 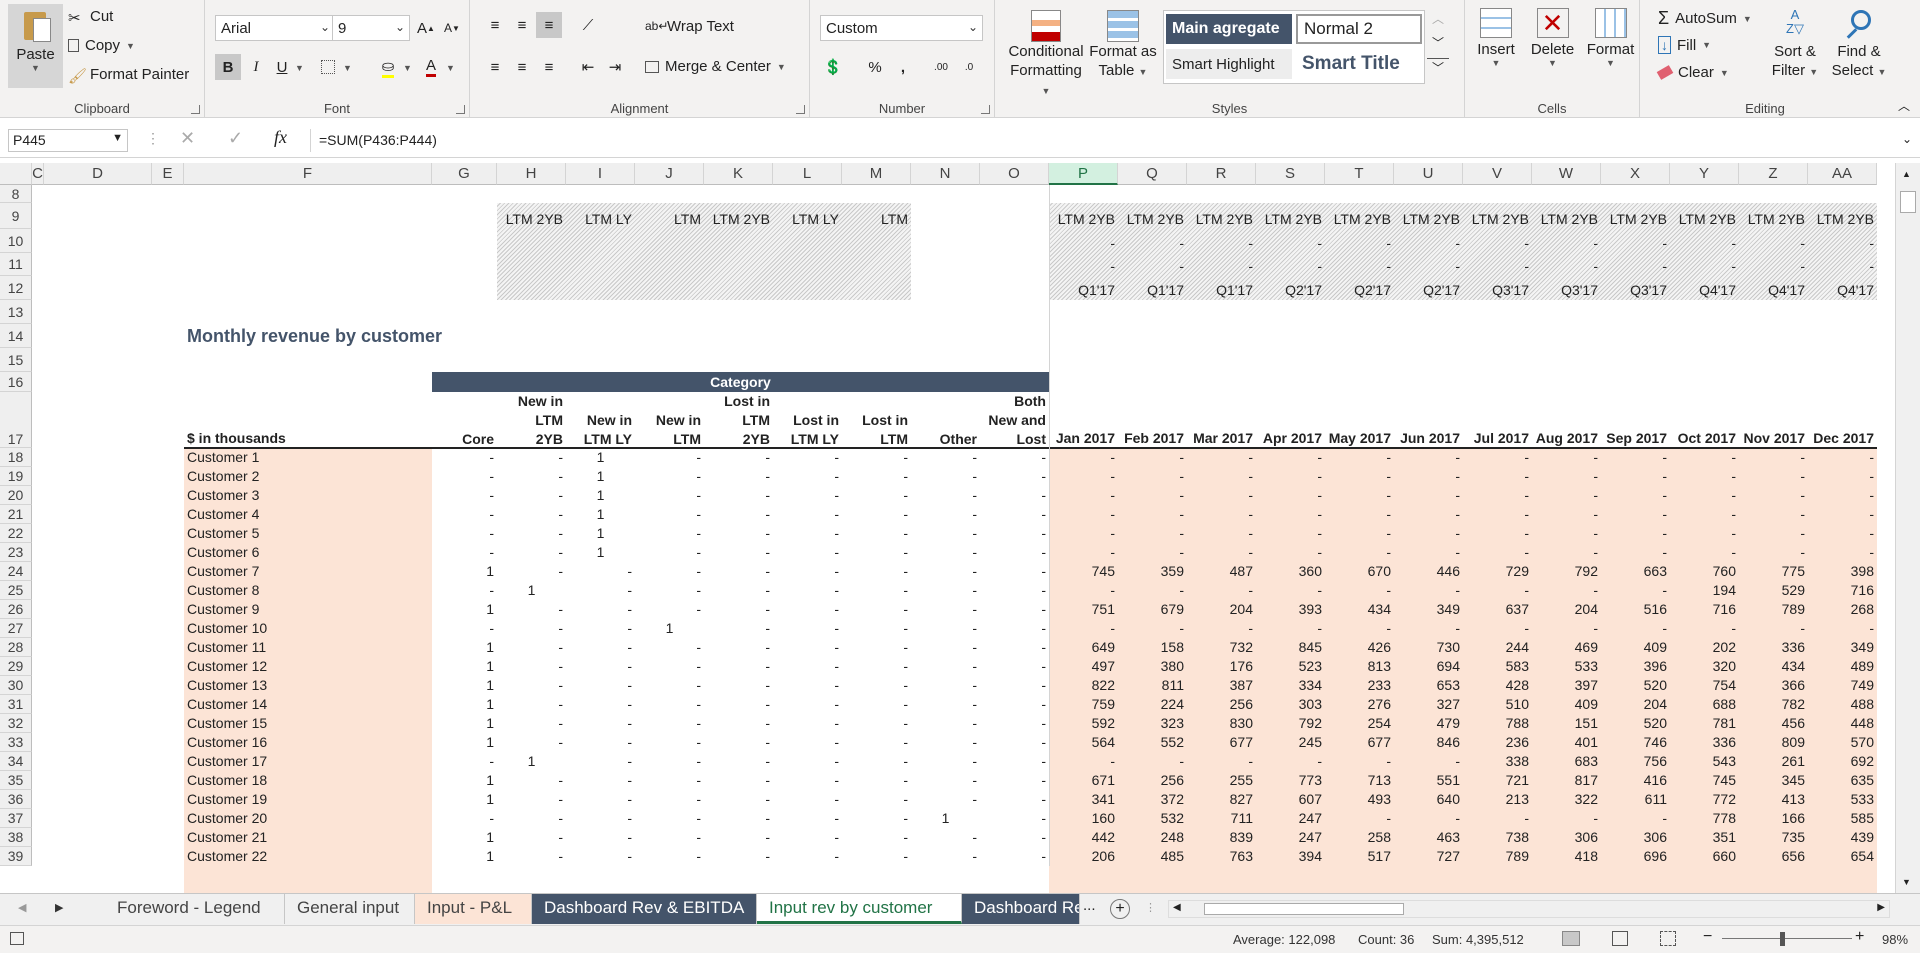 What do you see at coordinates (1773, 174) in the screenshot?
I see `column-header: Z` at bounding box center [1773, 174].